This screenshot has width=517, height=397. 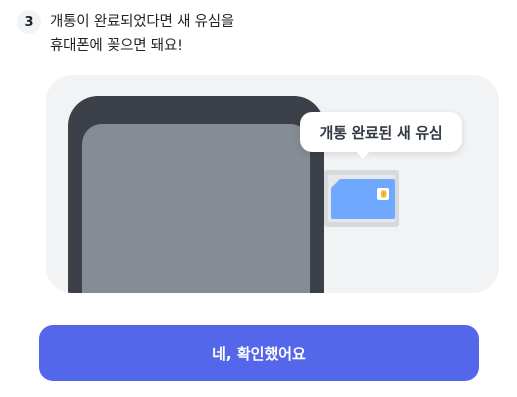 I want to click on new-sim-tooltip: 개통 완료된 새 유심, so click(x=381, y=135).